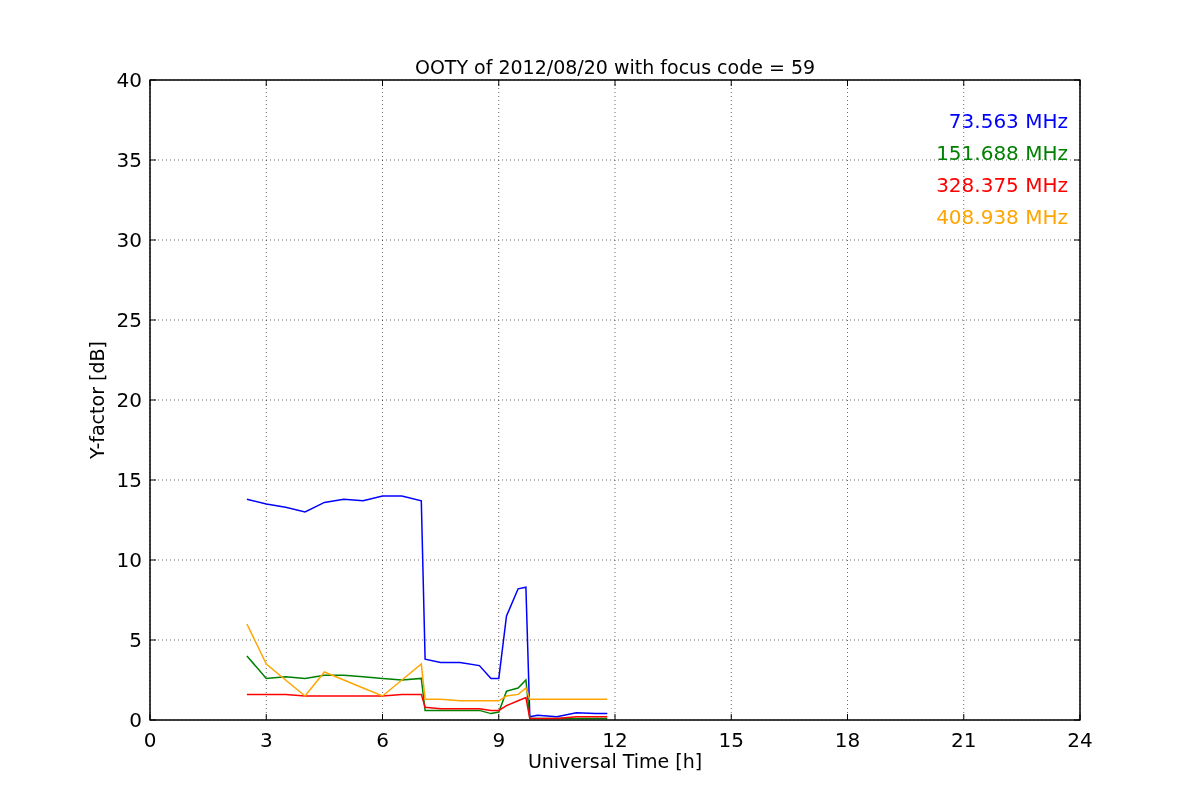 This screenshot has width=1200, height=800. What do you see at coordinates (1002, 153) in the screenshot?
I see `legend-label: 151.688 MHz` at bounding box center [1002, 153].